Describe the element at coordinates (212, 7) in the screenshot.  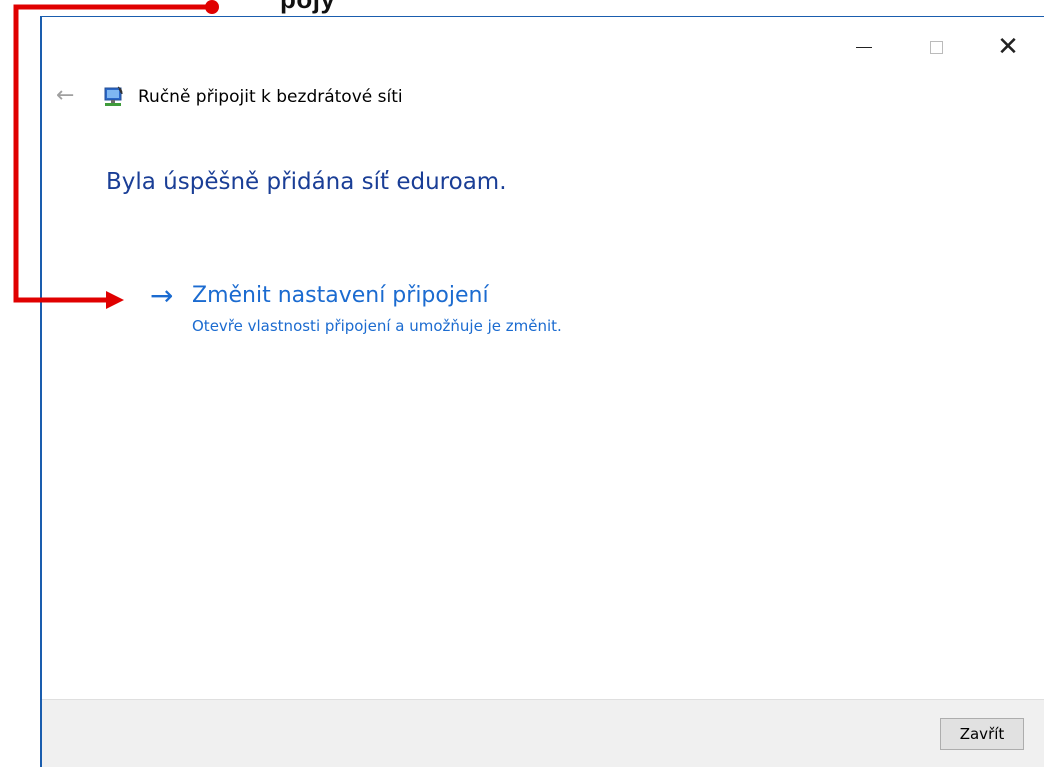
I see `annotation-dot` at that location.